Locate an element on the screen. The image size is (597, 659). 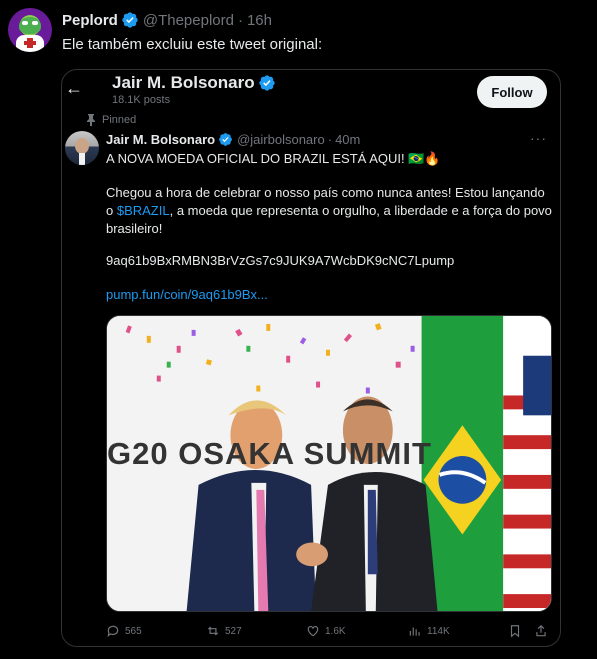
outer-post-header: Peplord @Thepeplord · 16h is located at coordinates (167, 20).